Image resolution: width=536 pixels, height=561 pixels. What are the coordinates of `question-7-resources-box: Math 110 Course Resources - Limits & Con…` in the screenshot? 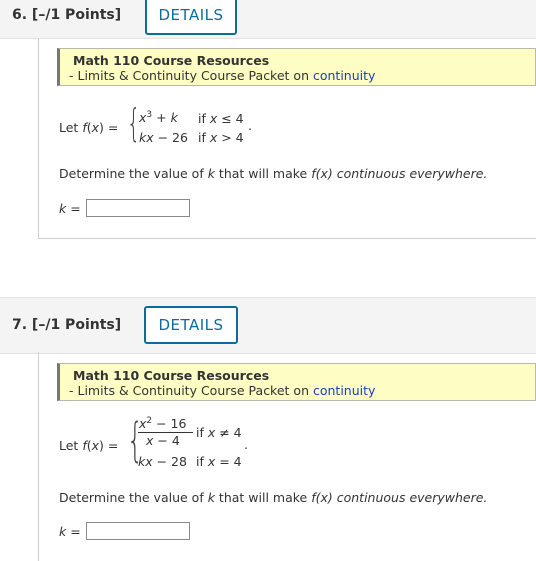 It's located at (296, 382).